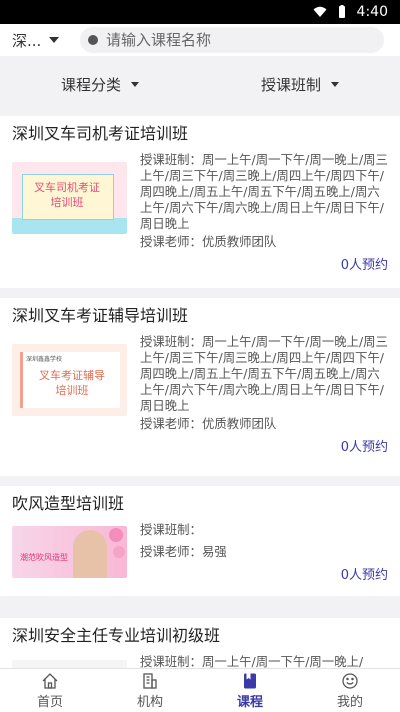  What do you see at coordinates (341, 11) in the screenshot?
I see `battery-icon` at bounding box center [341, 11].